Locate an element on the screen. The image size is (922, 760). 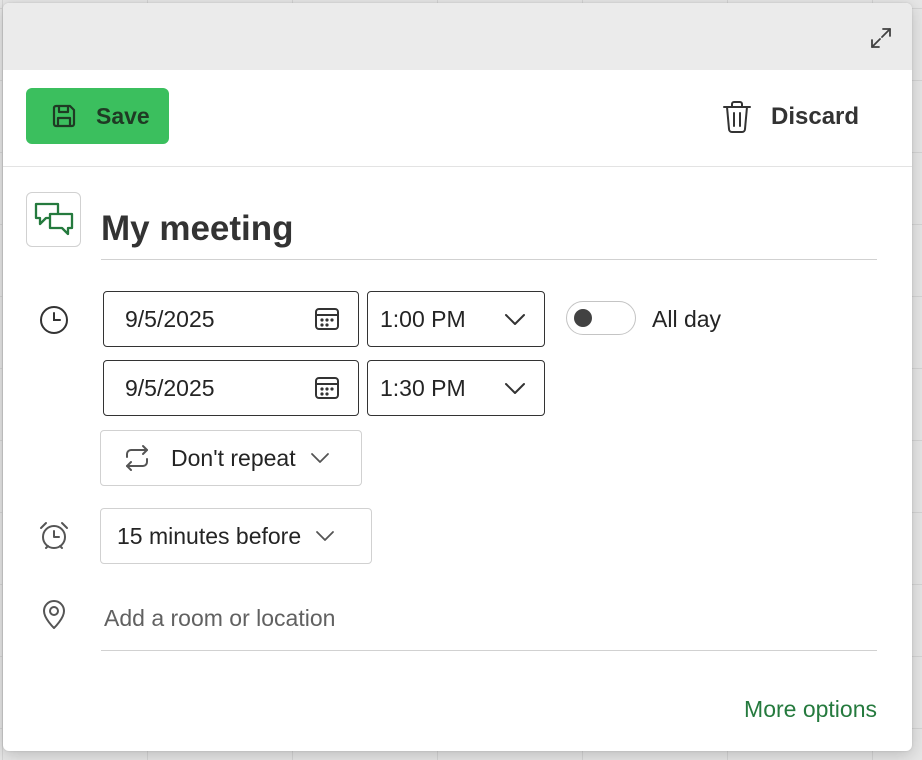
expand-icon is located at coordinates (881, 38).